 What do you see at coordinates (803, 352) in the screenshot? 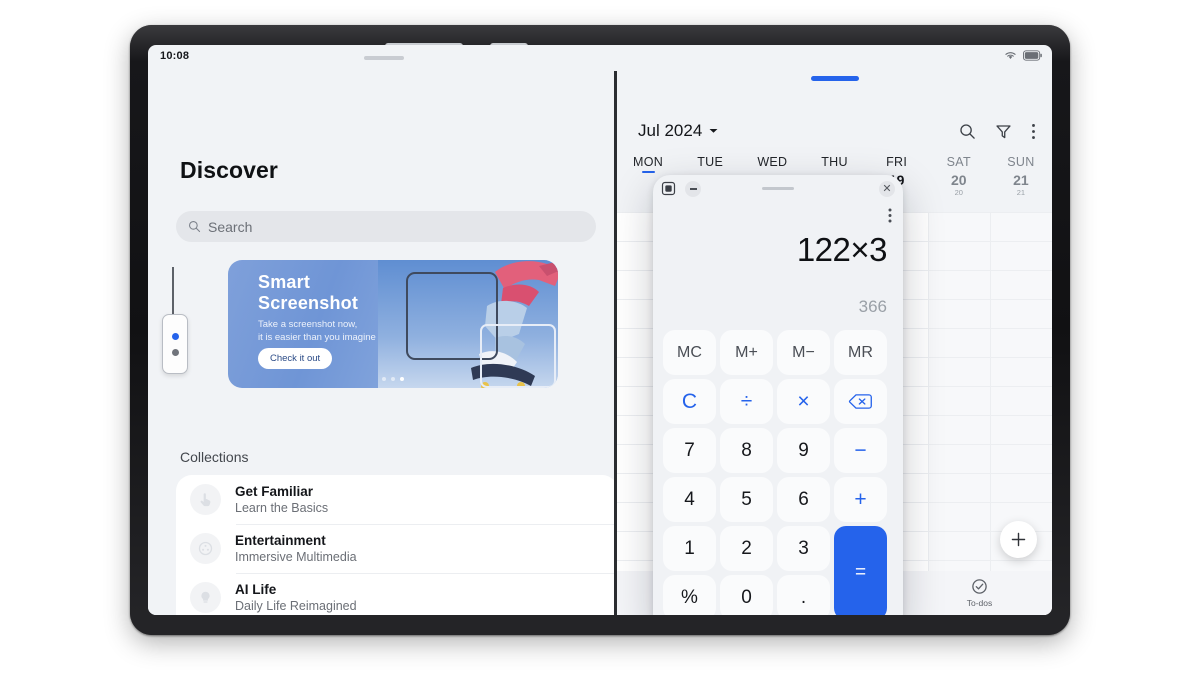
I see `memory-subtract-key: M−` at bounding box center [803, 352].